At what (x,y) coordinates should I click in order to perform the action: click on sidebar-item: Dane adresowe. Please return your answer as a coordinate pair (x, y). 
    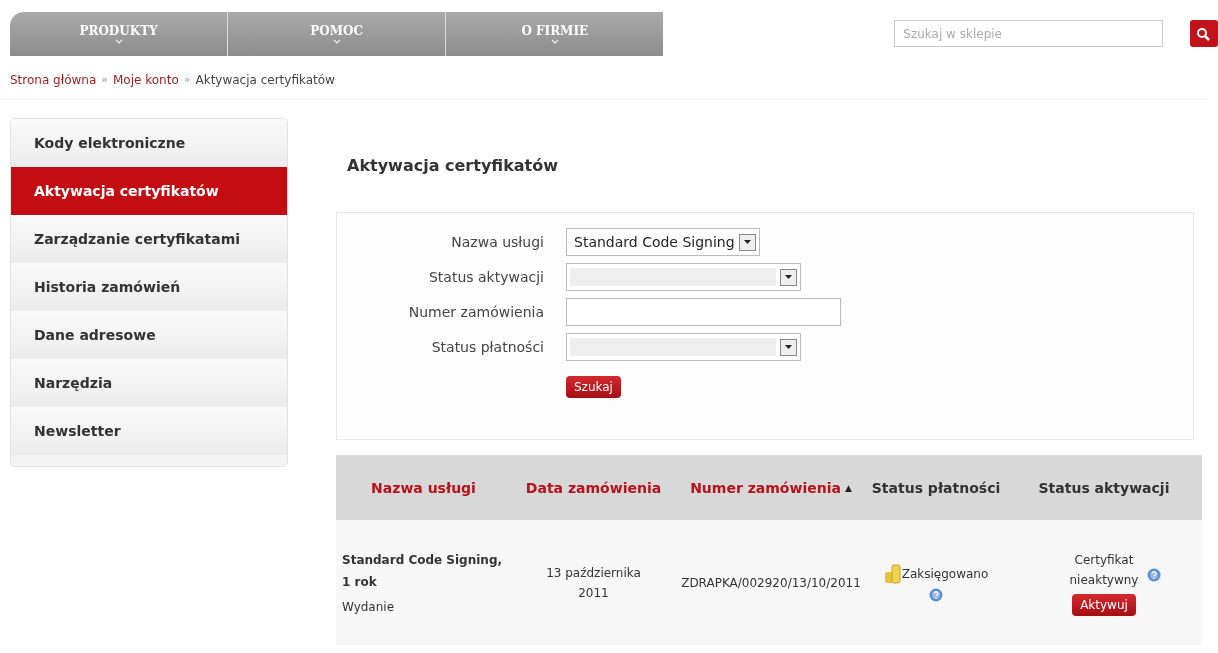
    Looking at the image, I should click on (149, 335).